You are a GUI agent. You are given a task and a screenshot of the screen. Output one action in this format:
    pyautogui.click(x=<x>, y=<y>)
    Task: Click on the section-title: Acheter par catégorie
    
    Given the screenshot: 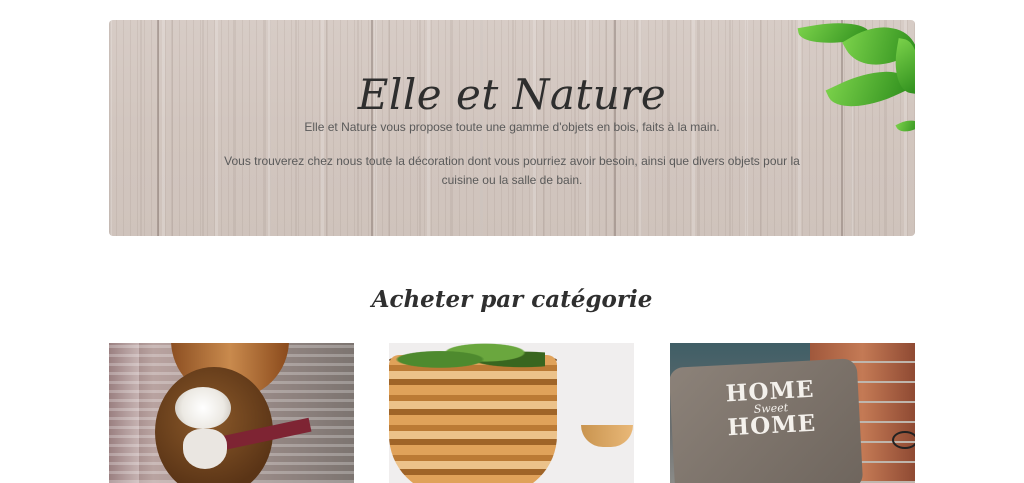 What is the action you would take?
    pyautogui.click(x=512, y=299)
    